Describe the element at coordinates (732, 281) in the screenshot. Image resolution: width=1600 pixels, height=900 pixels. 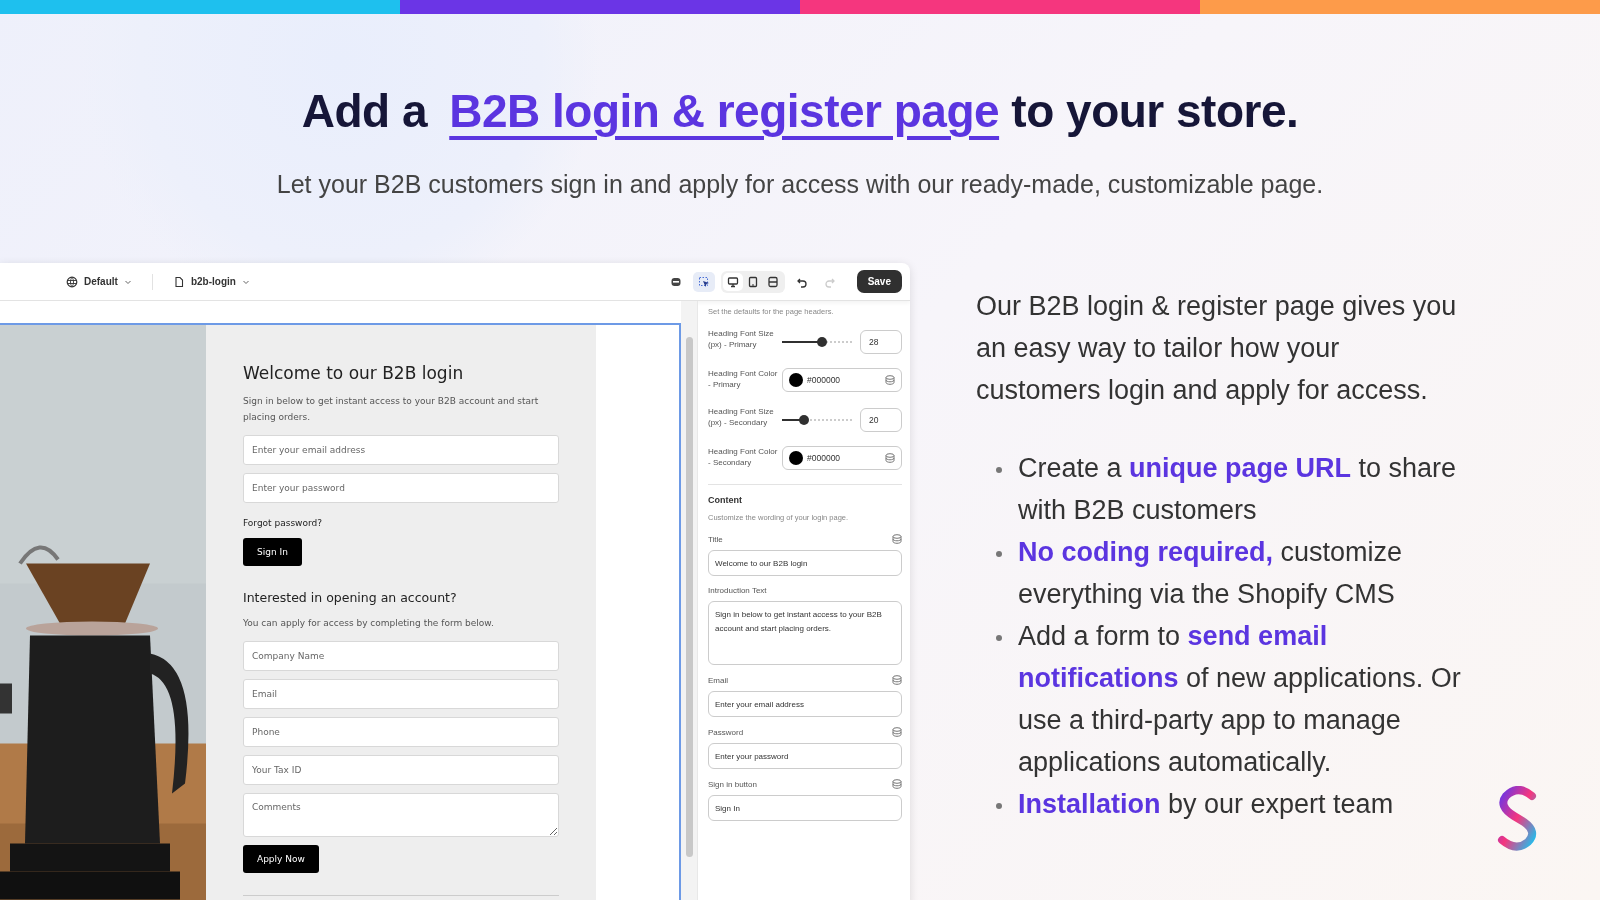
I see `desktop-icon` at that location.